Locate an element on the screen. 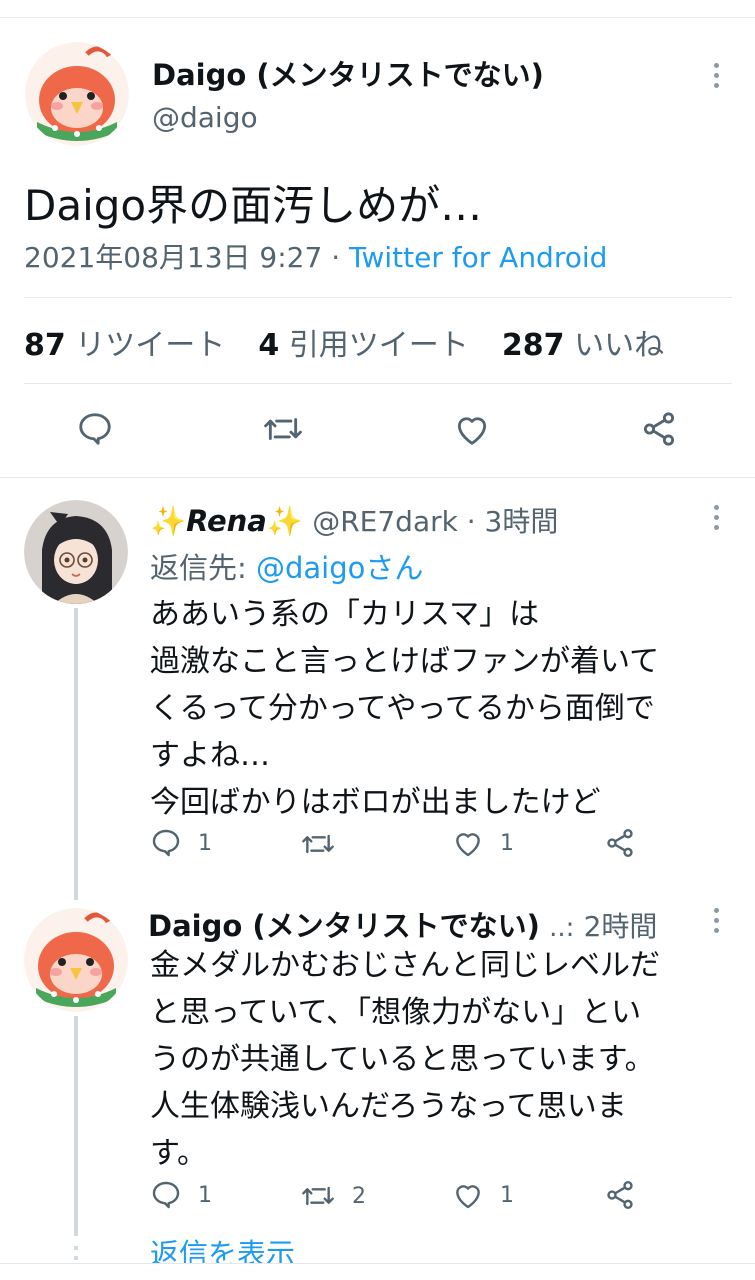  display-name: Rena is located at coordinates (226, 521).